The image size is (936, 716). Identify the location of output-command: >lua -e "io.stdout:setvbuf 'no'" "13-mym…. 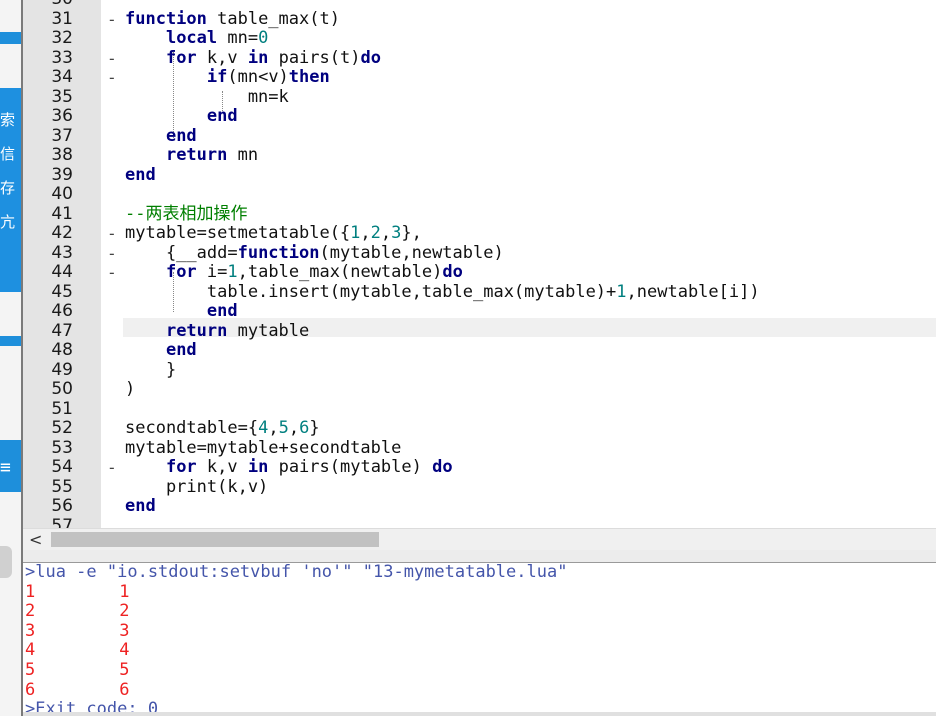
(296, 572).